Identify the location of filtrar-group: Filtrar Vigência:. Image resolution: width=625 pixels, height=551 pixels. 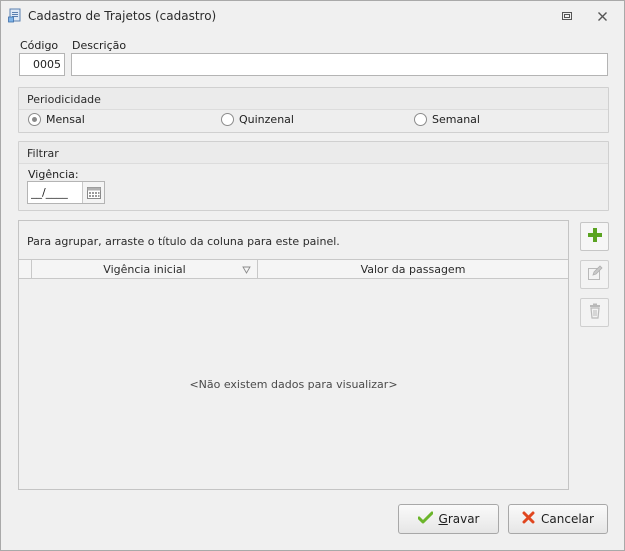
(313, 176).